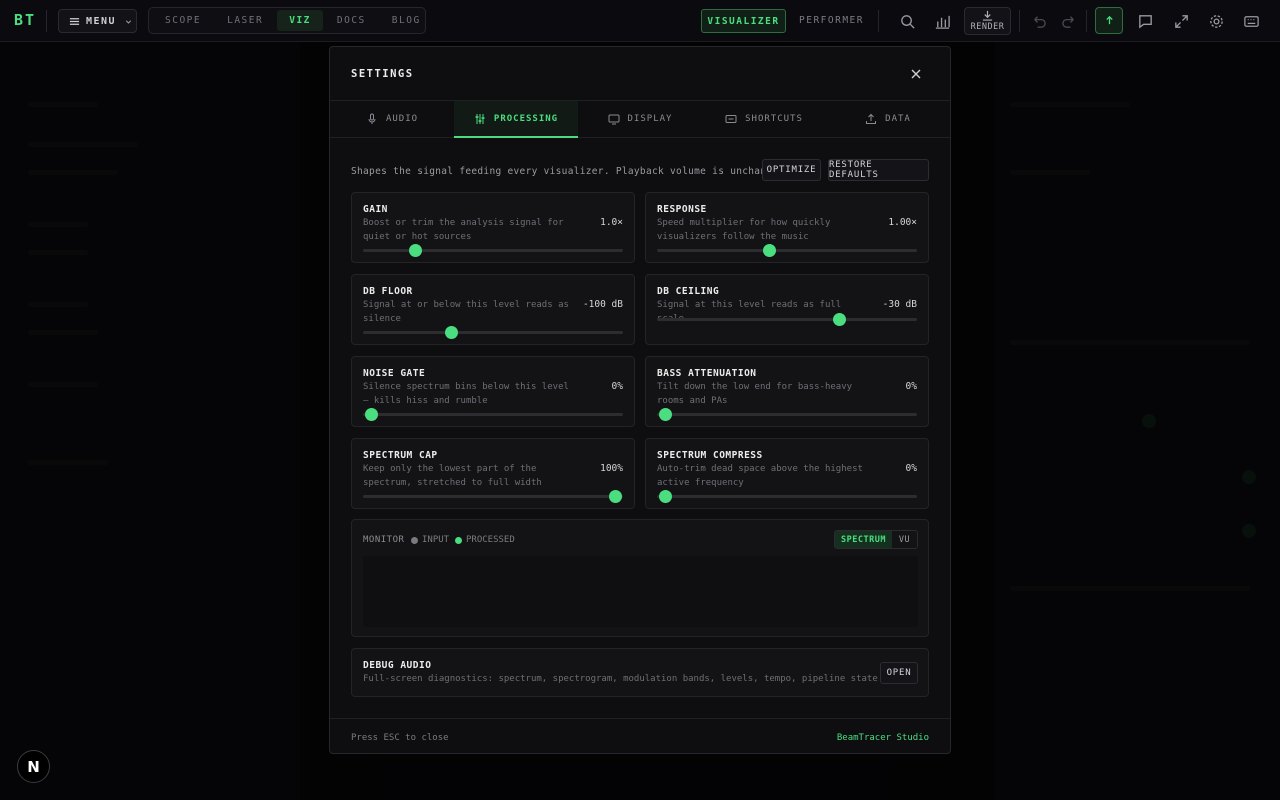  I want to click on tab-label: DATA, so click(898, 119).